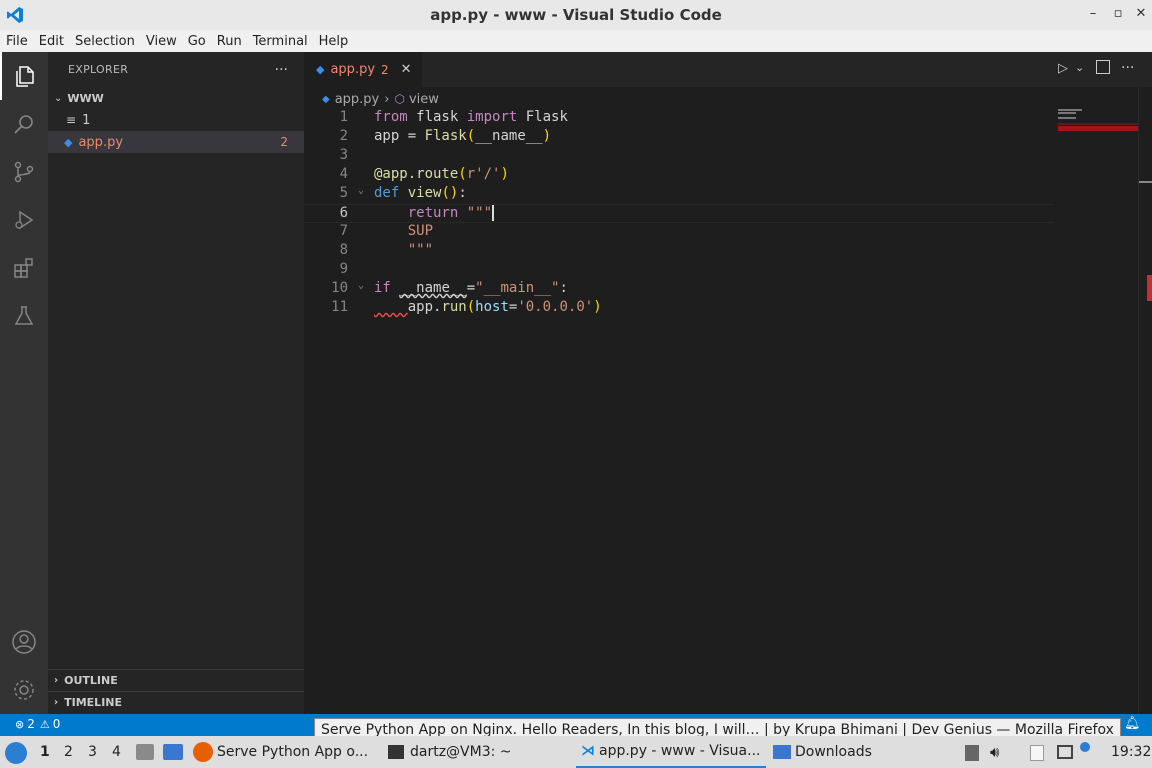 The image size is (1152, 768). Describe the element at coordinates (679, 137) in the screenshot. I see `code-line: 2 app = Flask(__name__)` at that location.